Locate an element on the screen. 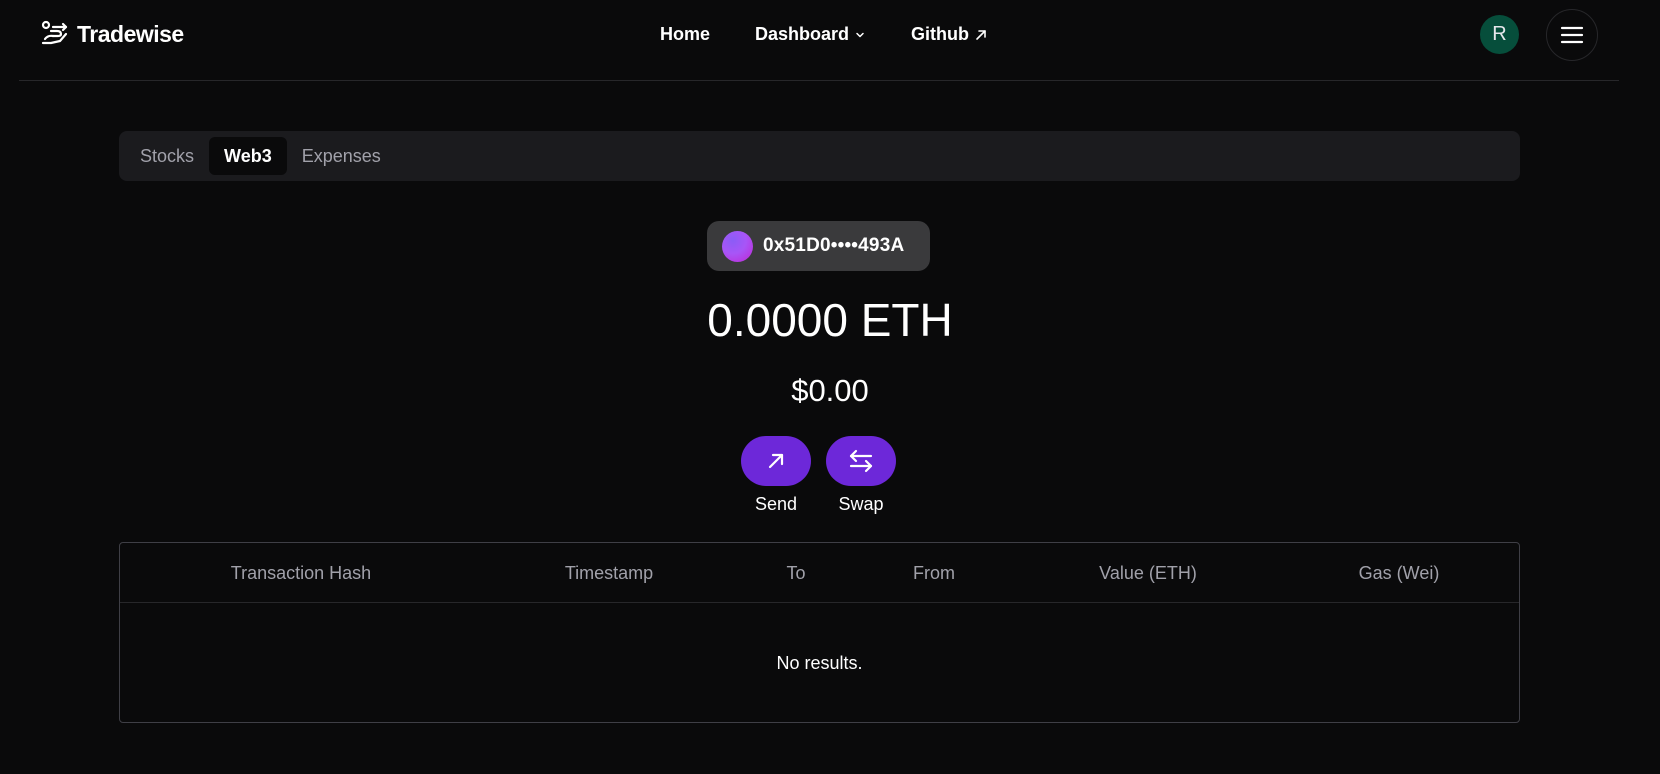 This screenshot has width=1660, height=774. wallet-actions: Send Swap is located at coordinates (818, 475).